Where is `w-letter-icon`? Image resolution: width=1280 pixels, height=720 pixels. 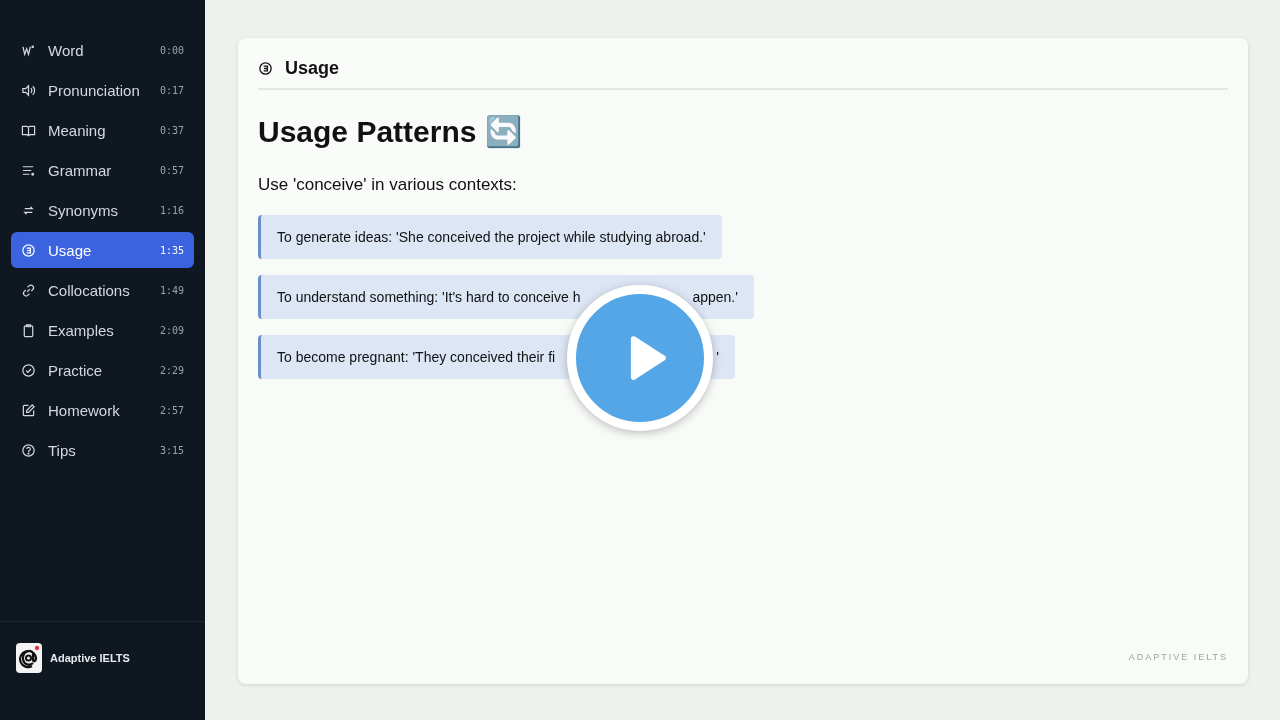
w-letter-icon is located at coordinates (28, 50).